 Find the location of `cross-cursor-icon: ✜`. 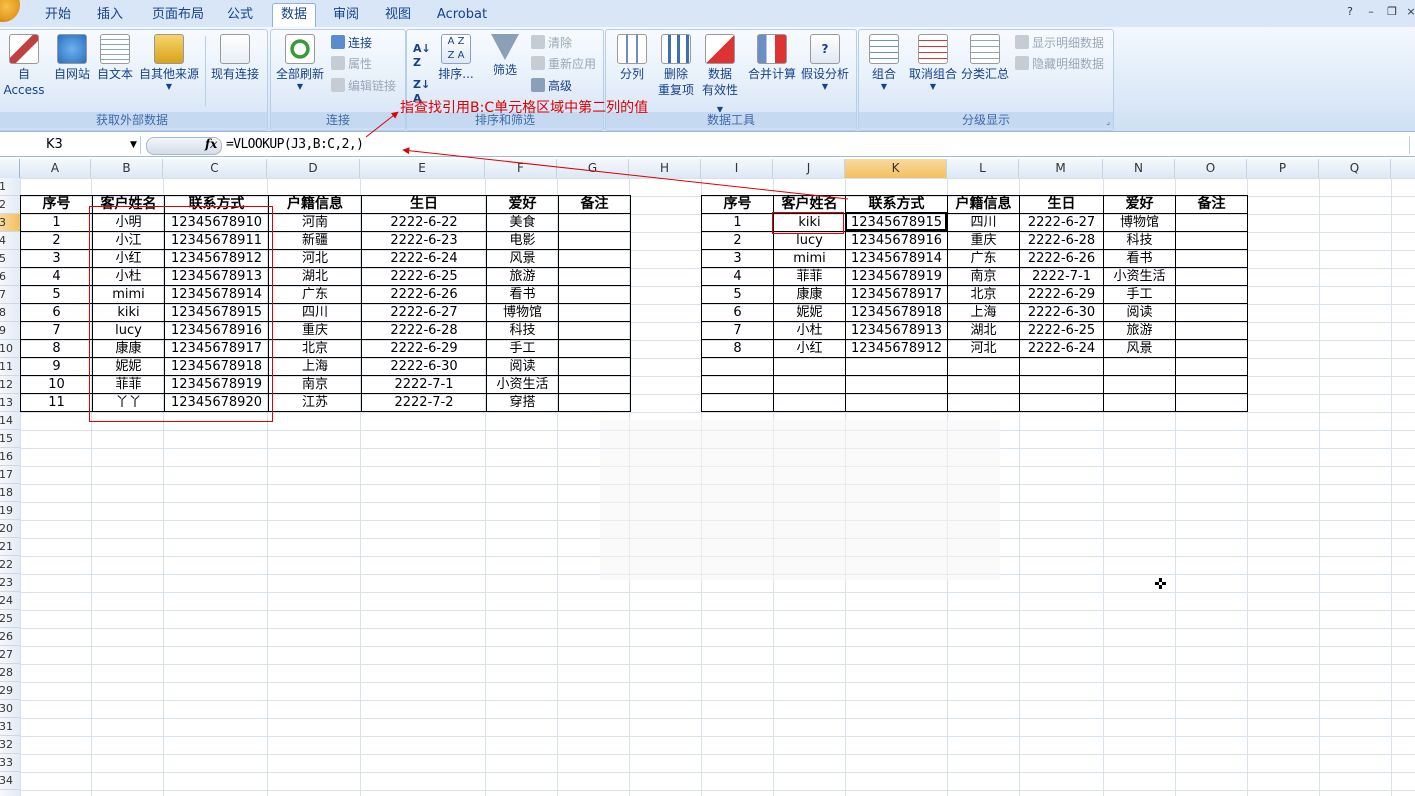

cross-cursor-icon: ✜ is located at coordinates (1160, 584).